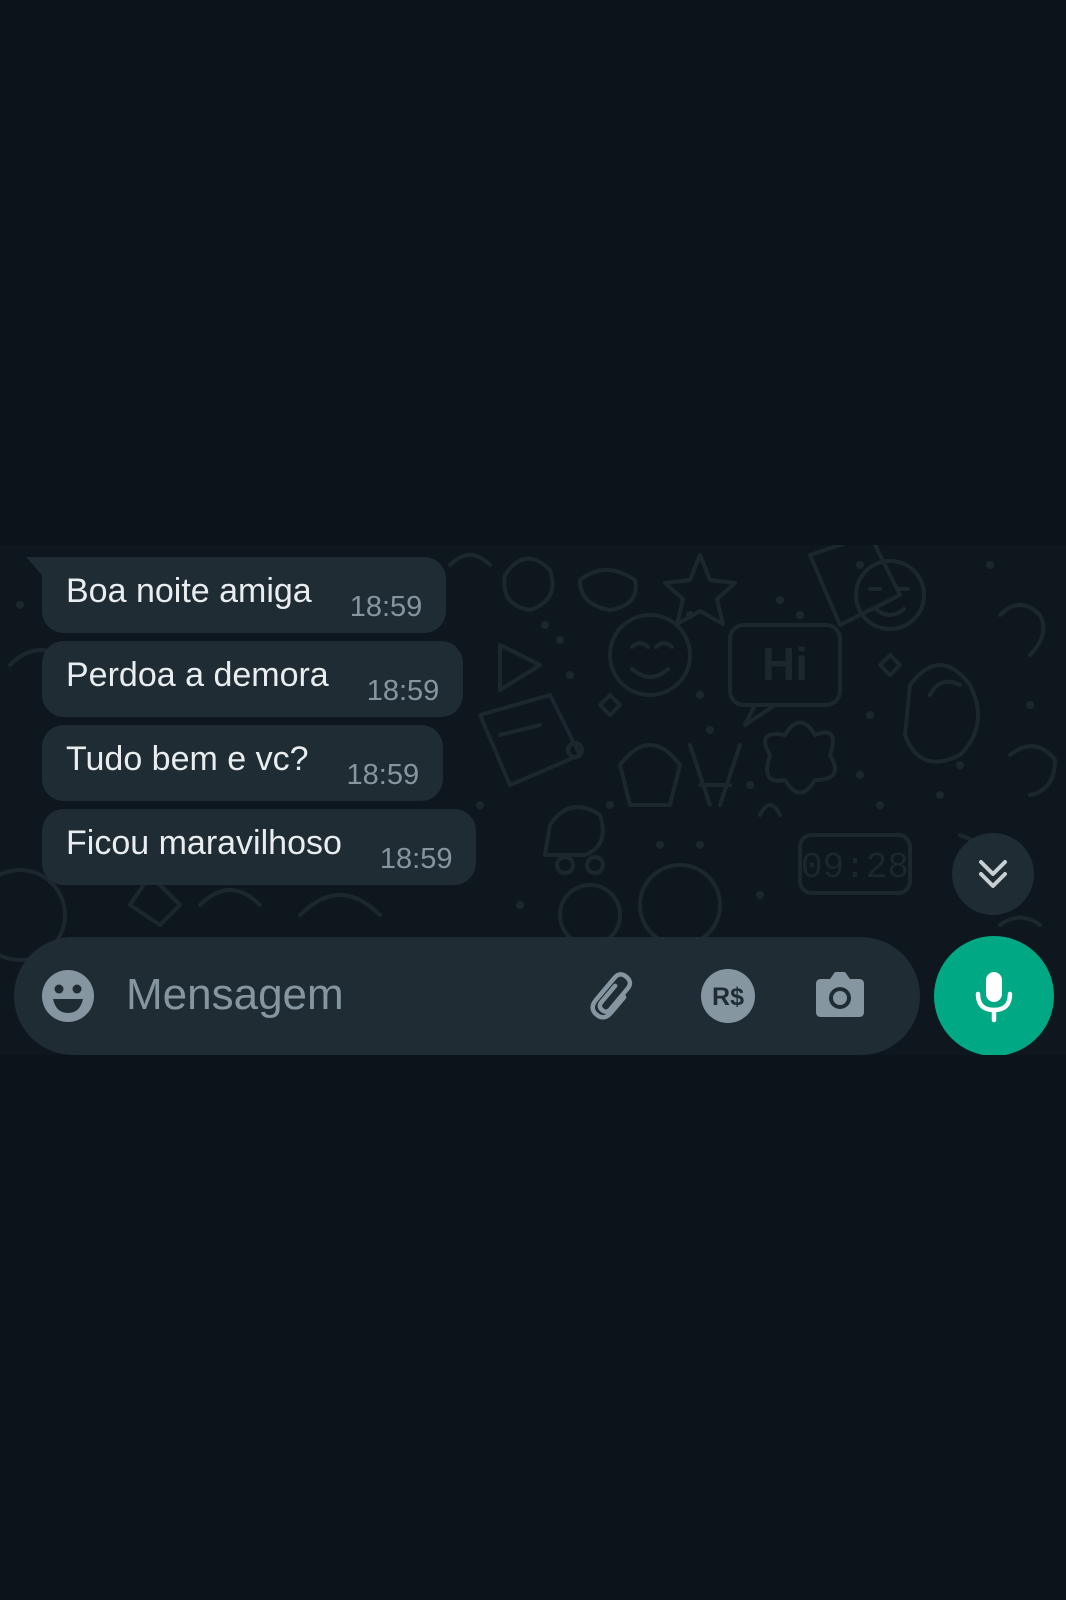 The image size is (1066, 1600). I want to click on message-bubble: Boa noite amiga 18:59, so click(236, 595).